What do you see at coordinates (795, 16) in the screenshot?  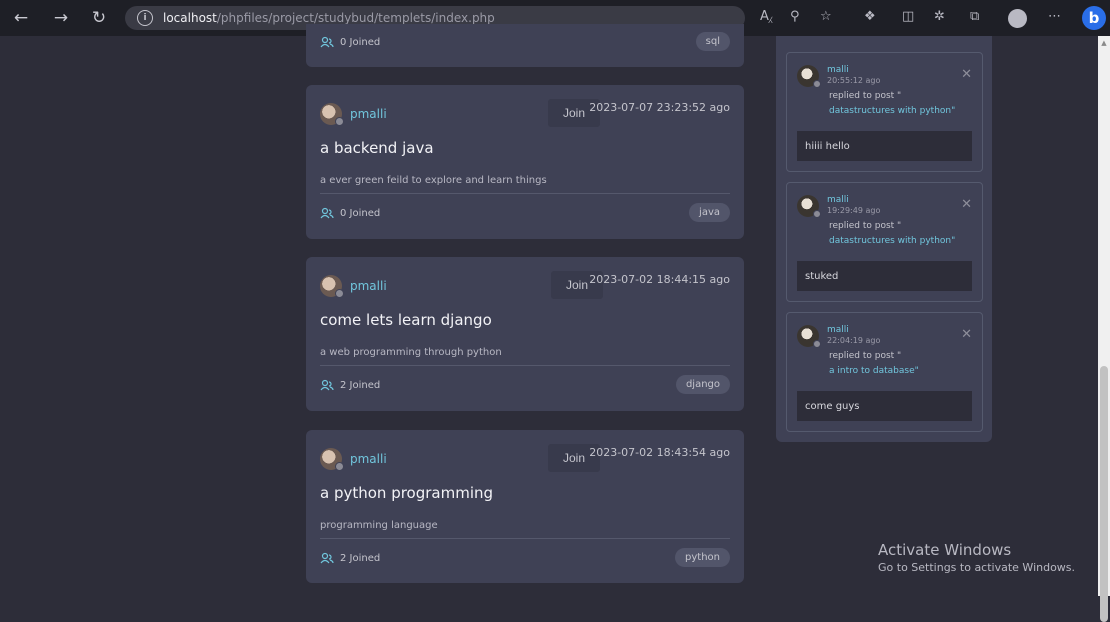 I see `zoom-icon: ⚲` at bounding box center [795, 16].